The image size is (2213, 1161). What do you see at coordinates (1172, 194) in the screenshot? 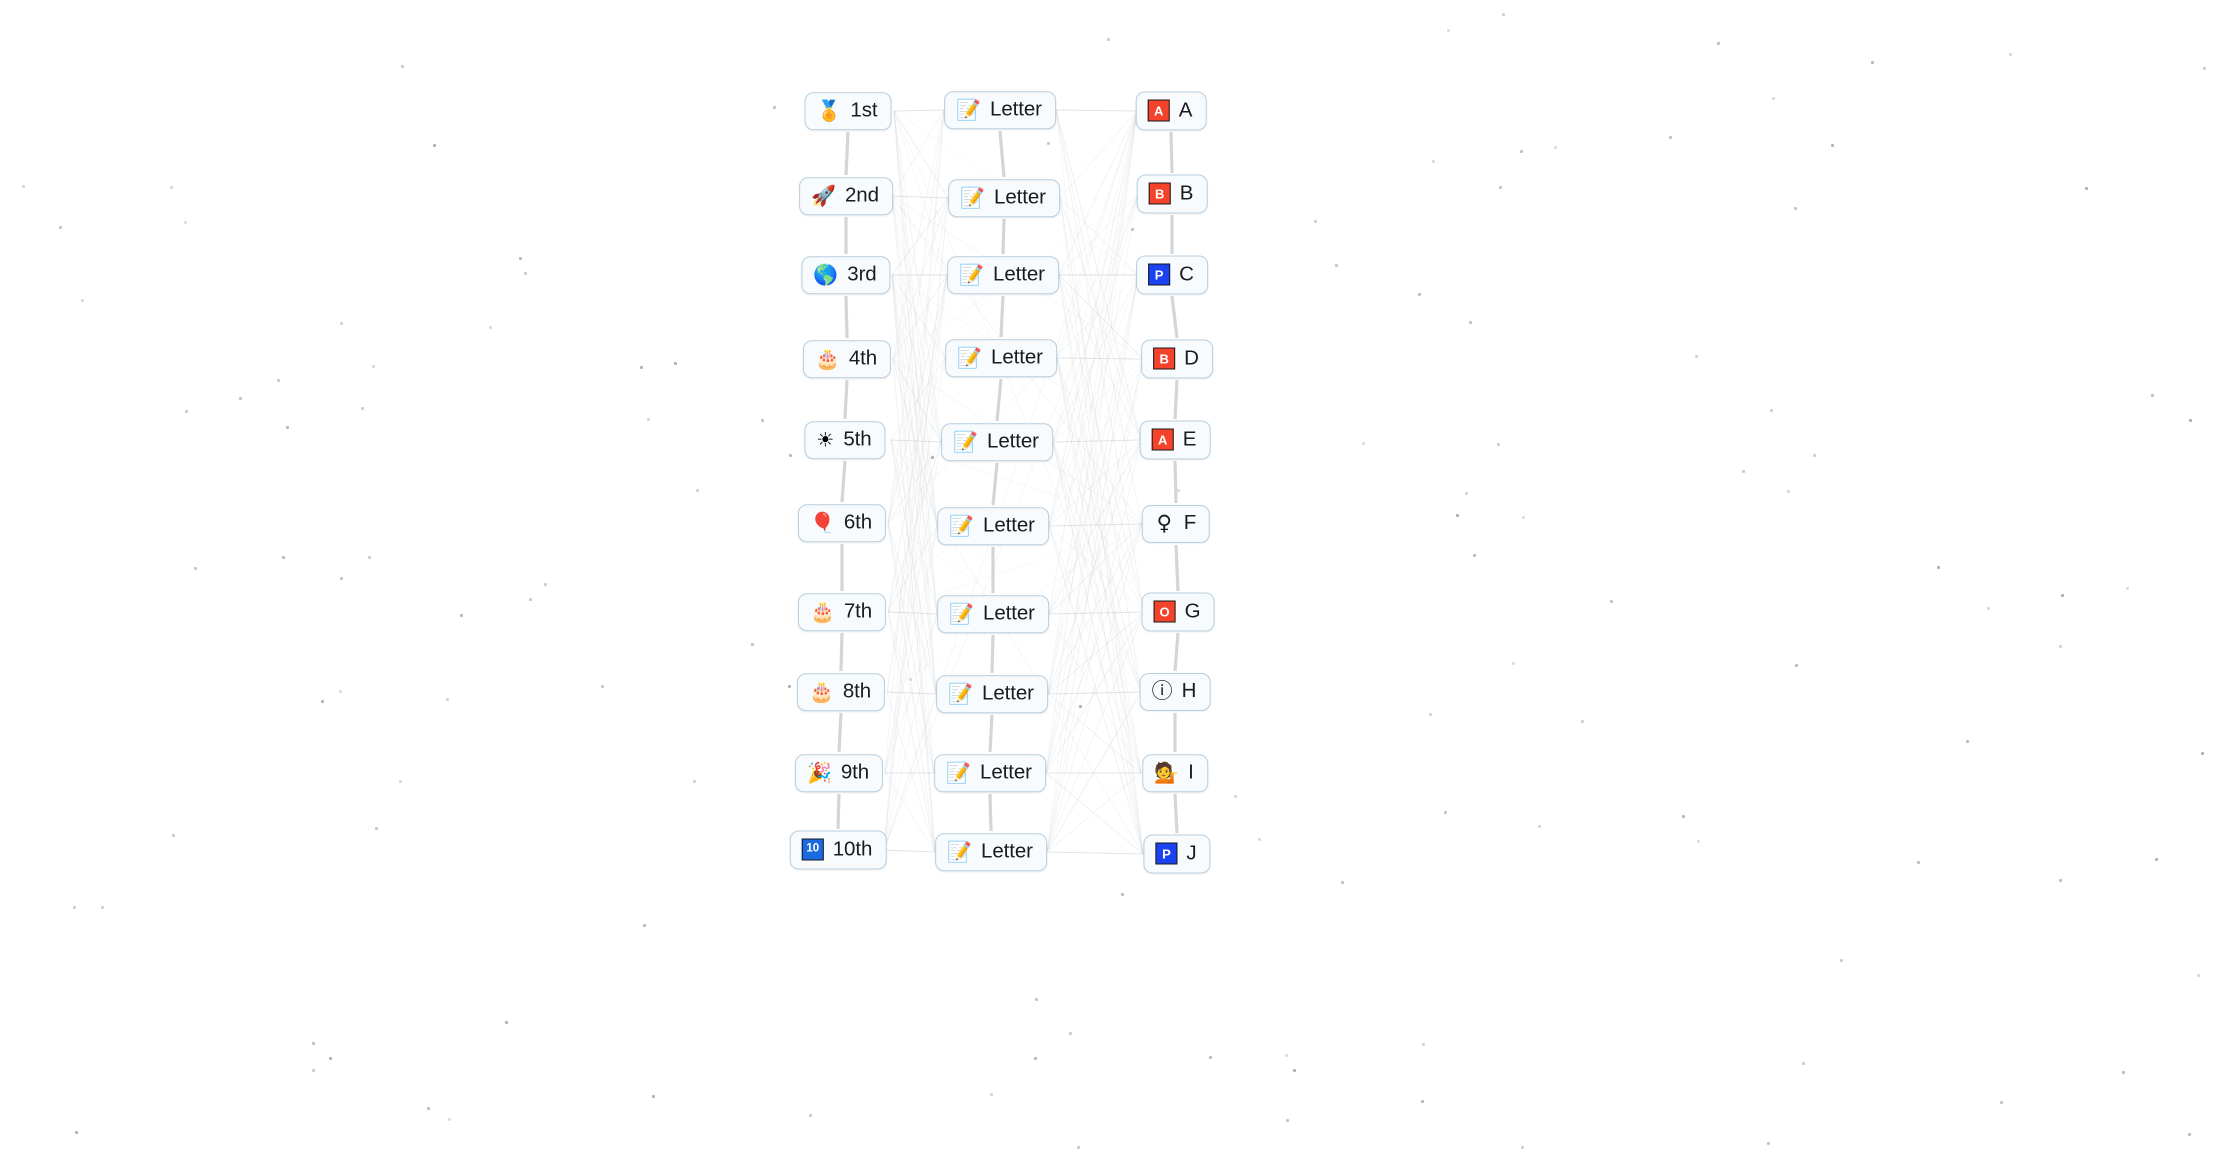
I see `node-code-b: BB` at bounding box center [1172, 194].